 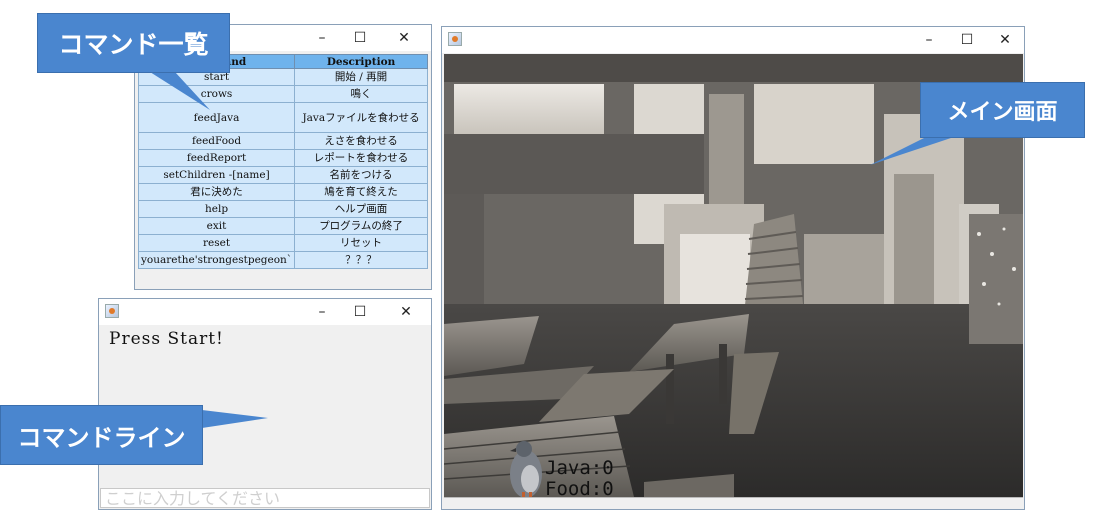 I want to click on callout-pointer-command-line, so click(x=235, y=419).